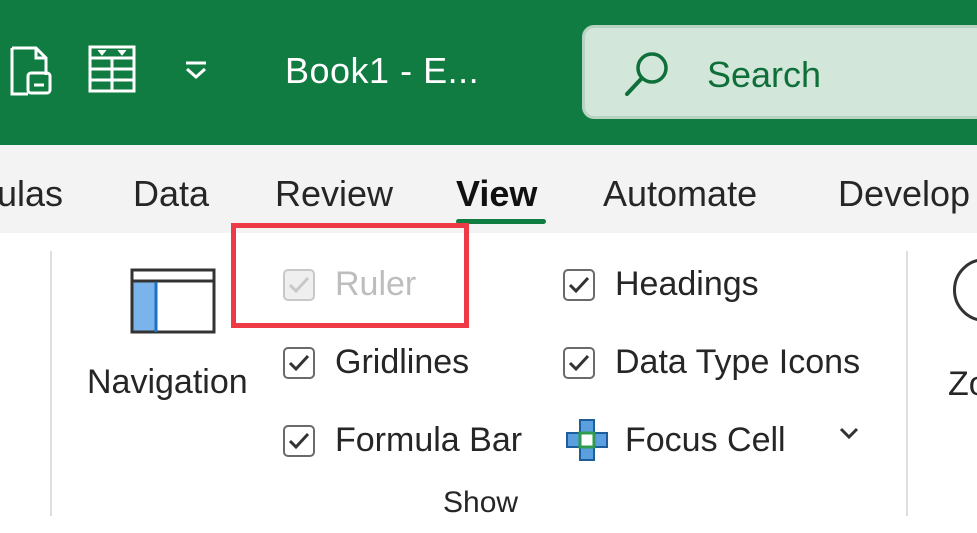 This screenshot has height=533, width=977. What do you see at coordinates (112, 71) in the screenshot?
I see `table-form-icon` at bounding box center [112, 71].